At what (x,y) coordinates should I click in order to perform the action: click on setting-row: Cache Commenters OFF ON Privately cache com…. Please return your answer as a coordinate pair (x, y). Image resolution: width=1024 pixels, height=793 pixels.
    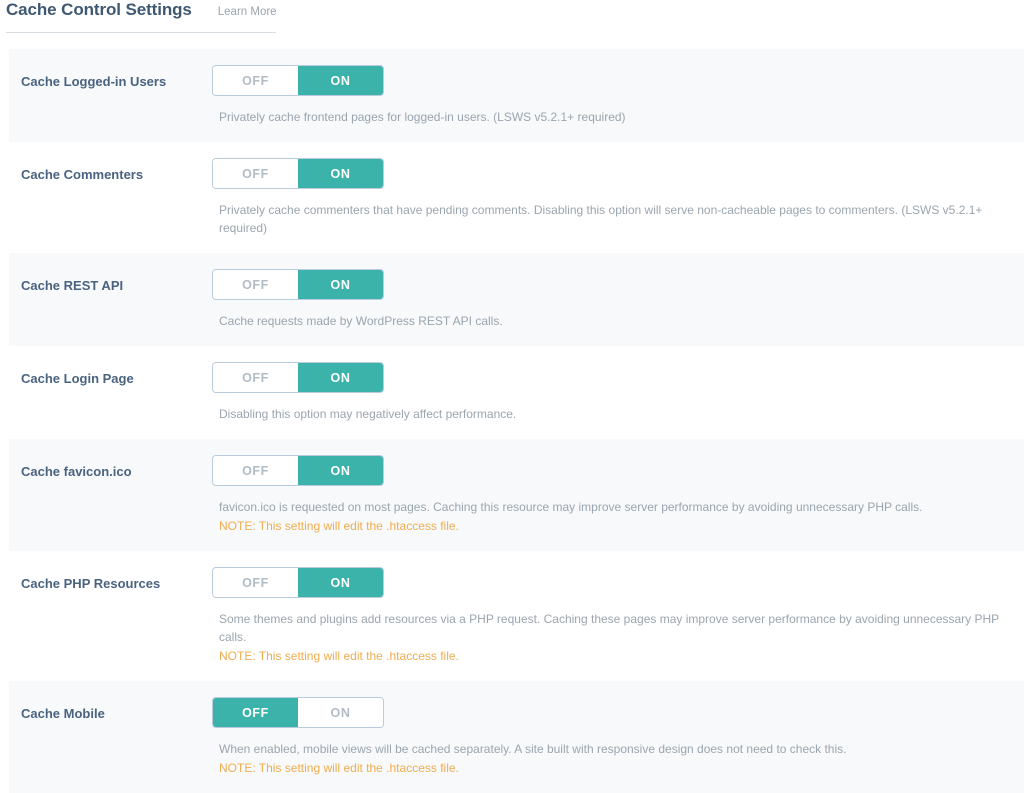
    Looking at the image, I should click on (516, 197).